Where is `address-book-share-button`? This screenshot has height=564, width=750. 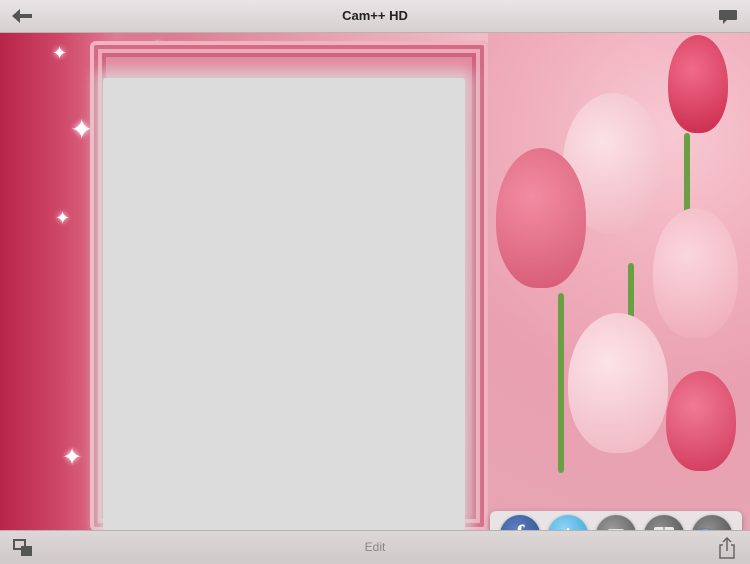 address-book-share-button is located at coordinates (664, 522).